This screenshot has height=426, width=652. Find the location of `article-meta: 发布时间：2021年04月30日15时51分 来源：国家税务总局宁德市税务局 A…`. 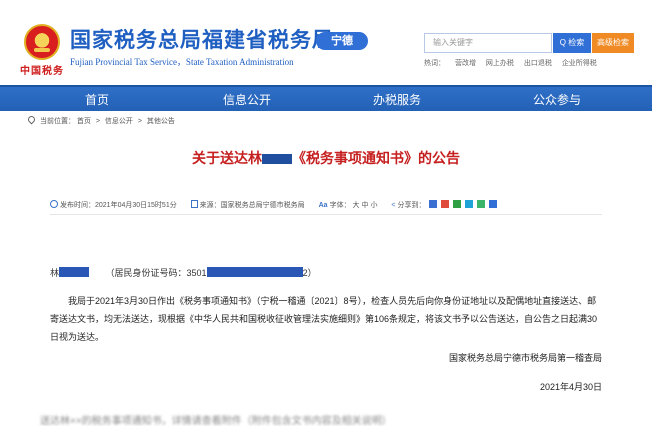

article-meta: 发布时间：2021年04月30日15时51分 来源：国家税务总局宁德市税务局 A… is located at coordinates (279, 205).